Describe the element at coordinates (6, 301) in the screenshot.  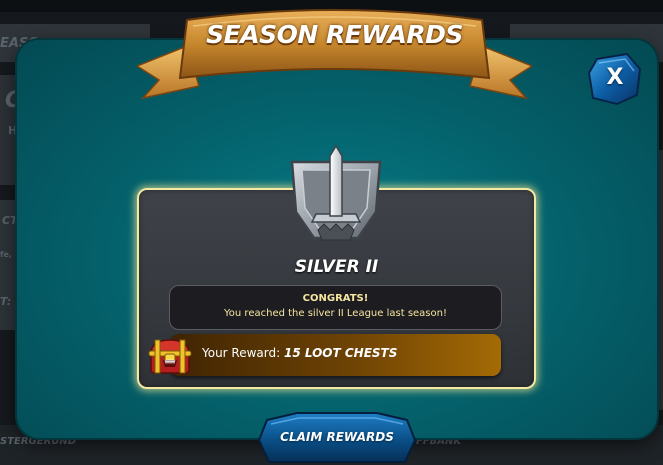
I see `background-left-t: T:` at that location.